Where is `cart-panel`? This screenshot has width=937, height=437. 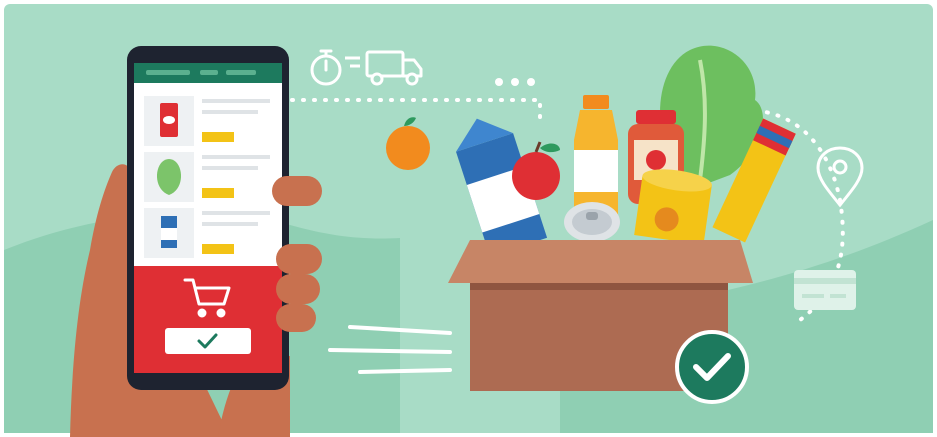 cart-panel is located at coordinates (208, 319).